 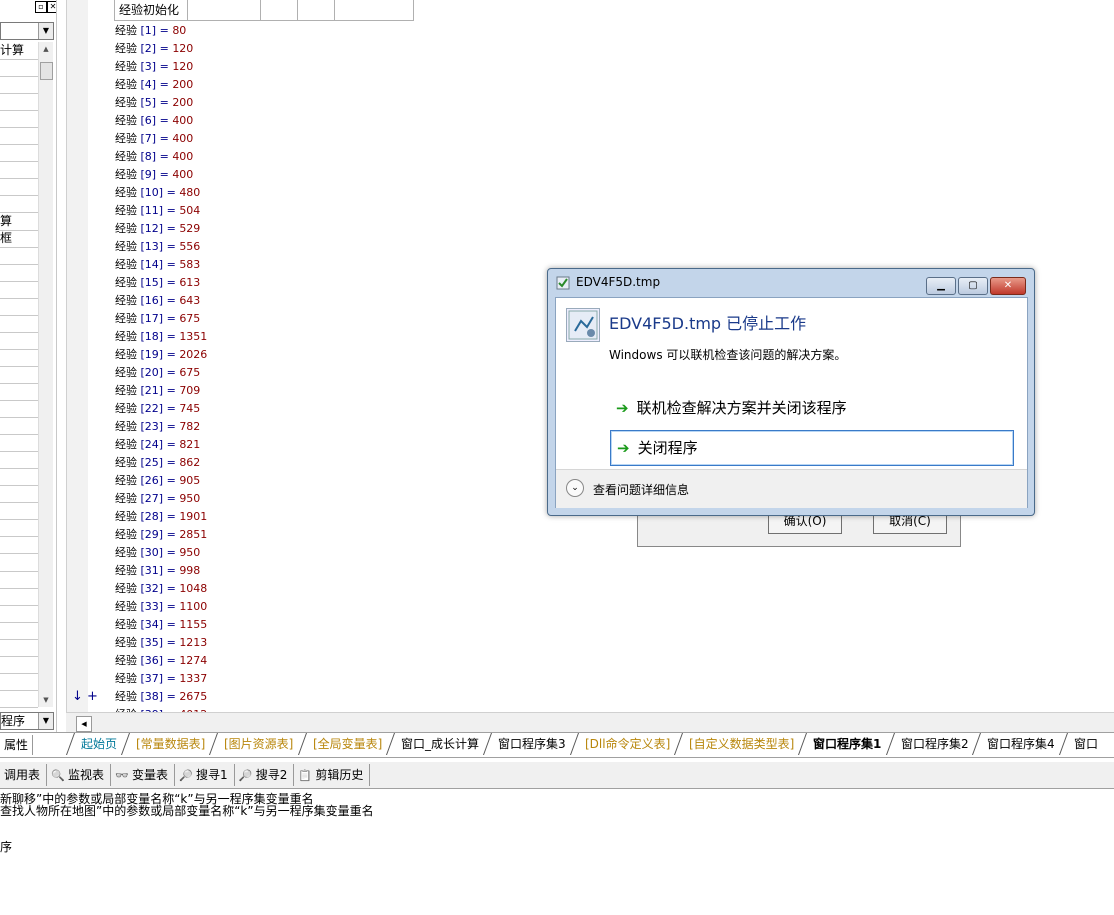 What do you see at coordinates (157, 265) in the screenshot?
I see `code-line: 经验 [14] = 583` at bounding box center [157, 265].